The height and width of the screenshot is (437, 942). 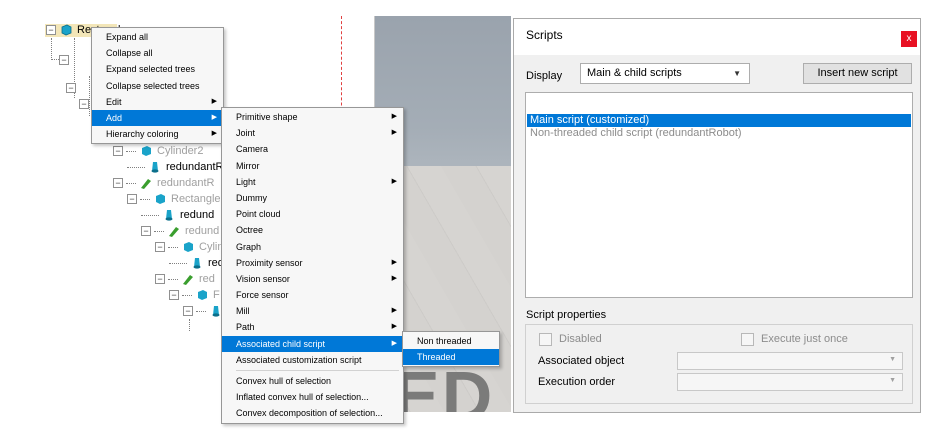 What do you see at coordinates (157, 37) in the screenshot?
I see `menu-item-expand-all: Expand all` at bounding box center [157, 37].